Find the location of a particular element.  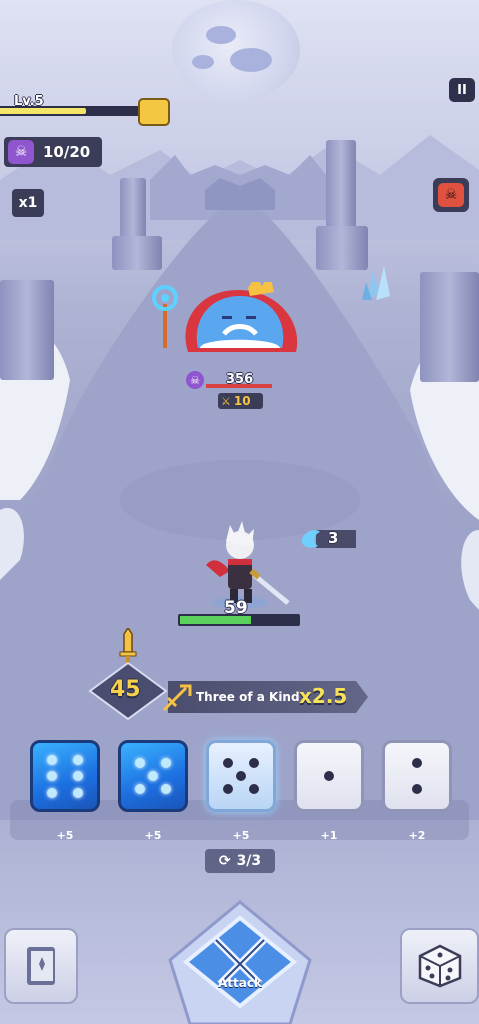

left-ruin is located at coordinates (27, 330).